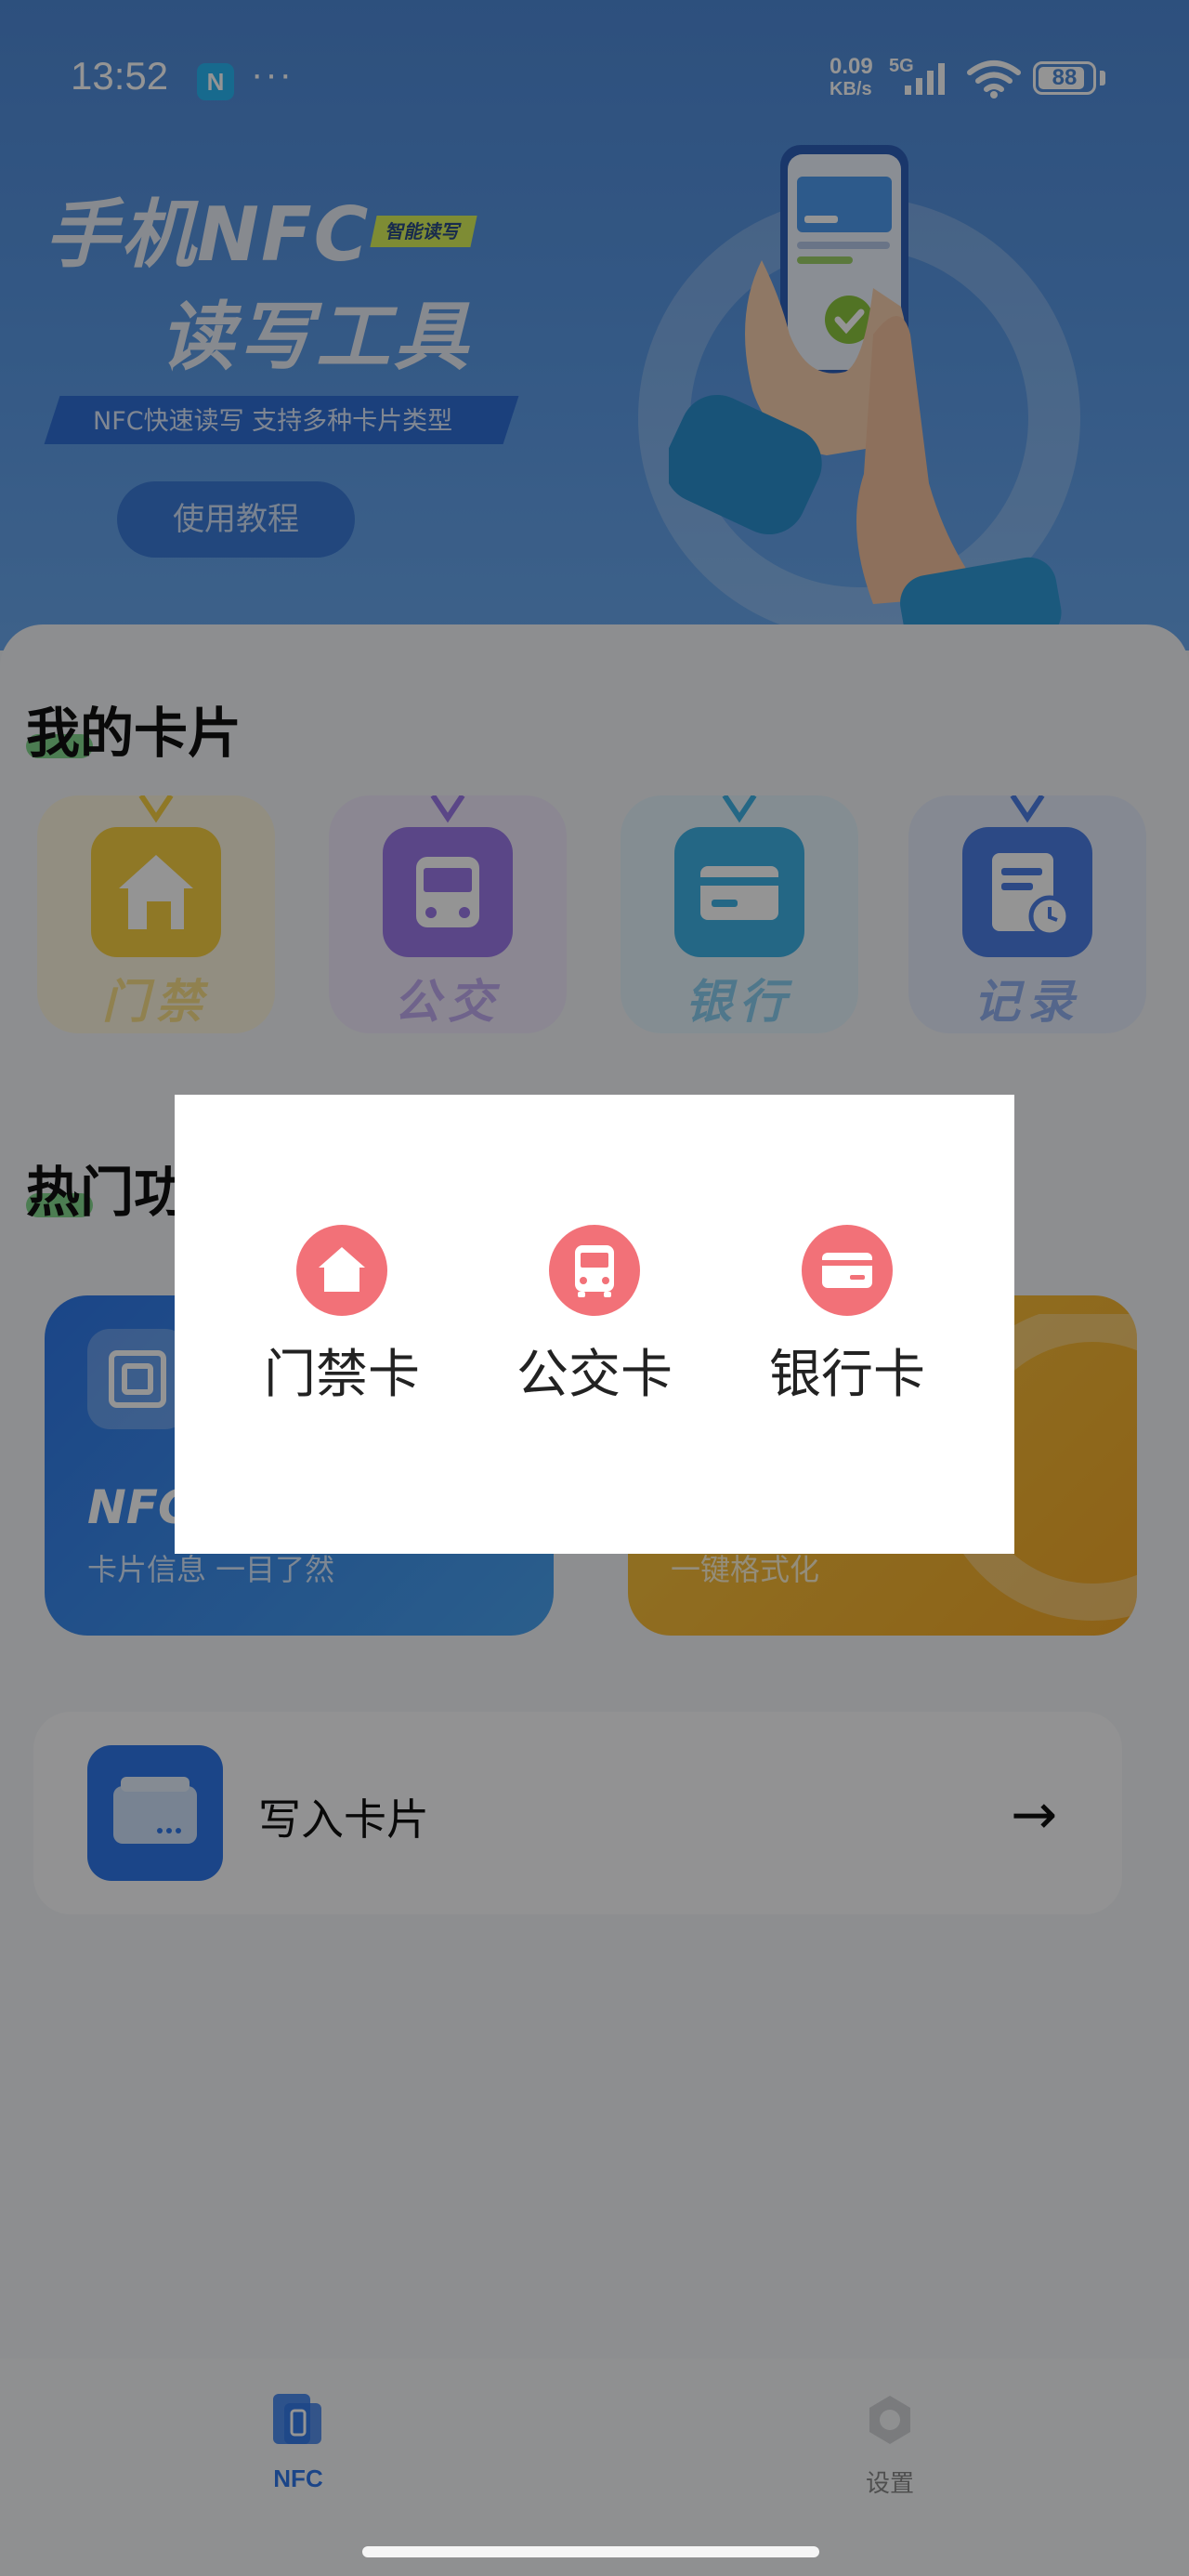 This screenshot has width=1189, height=2576. I want to click on option-label: 银行卡, so click(847, 1375).